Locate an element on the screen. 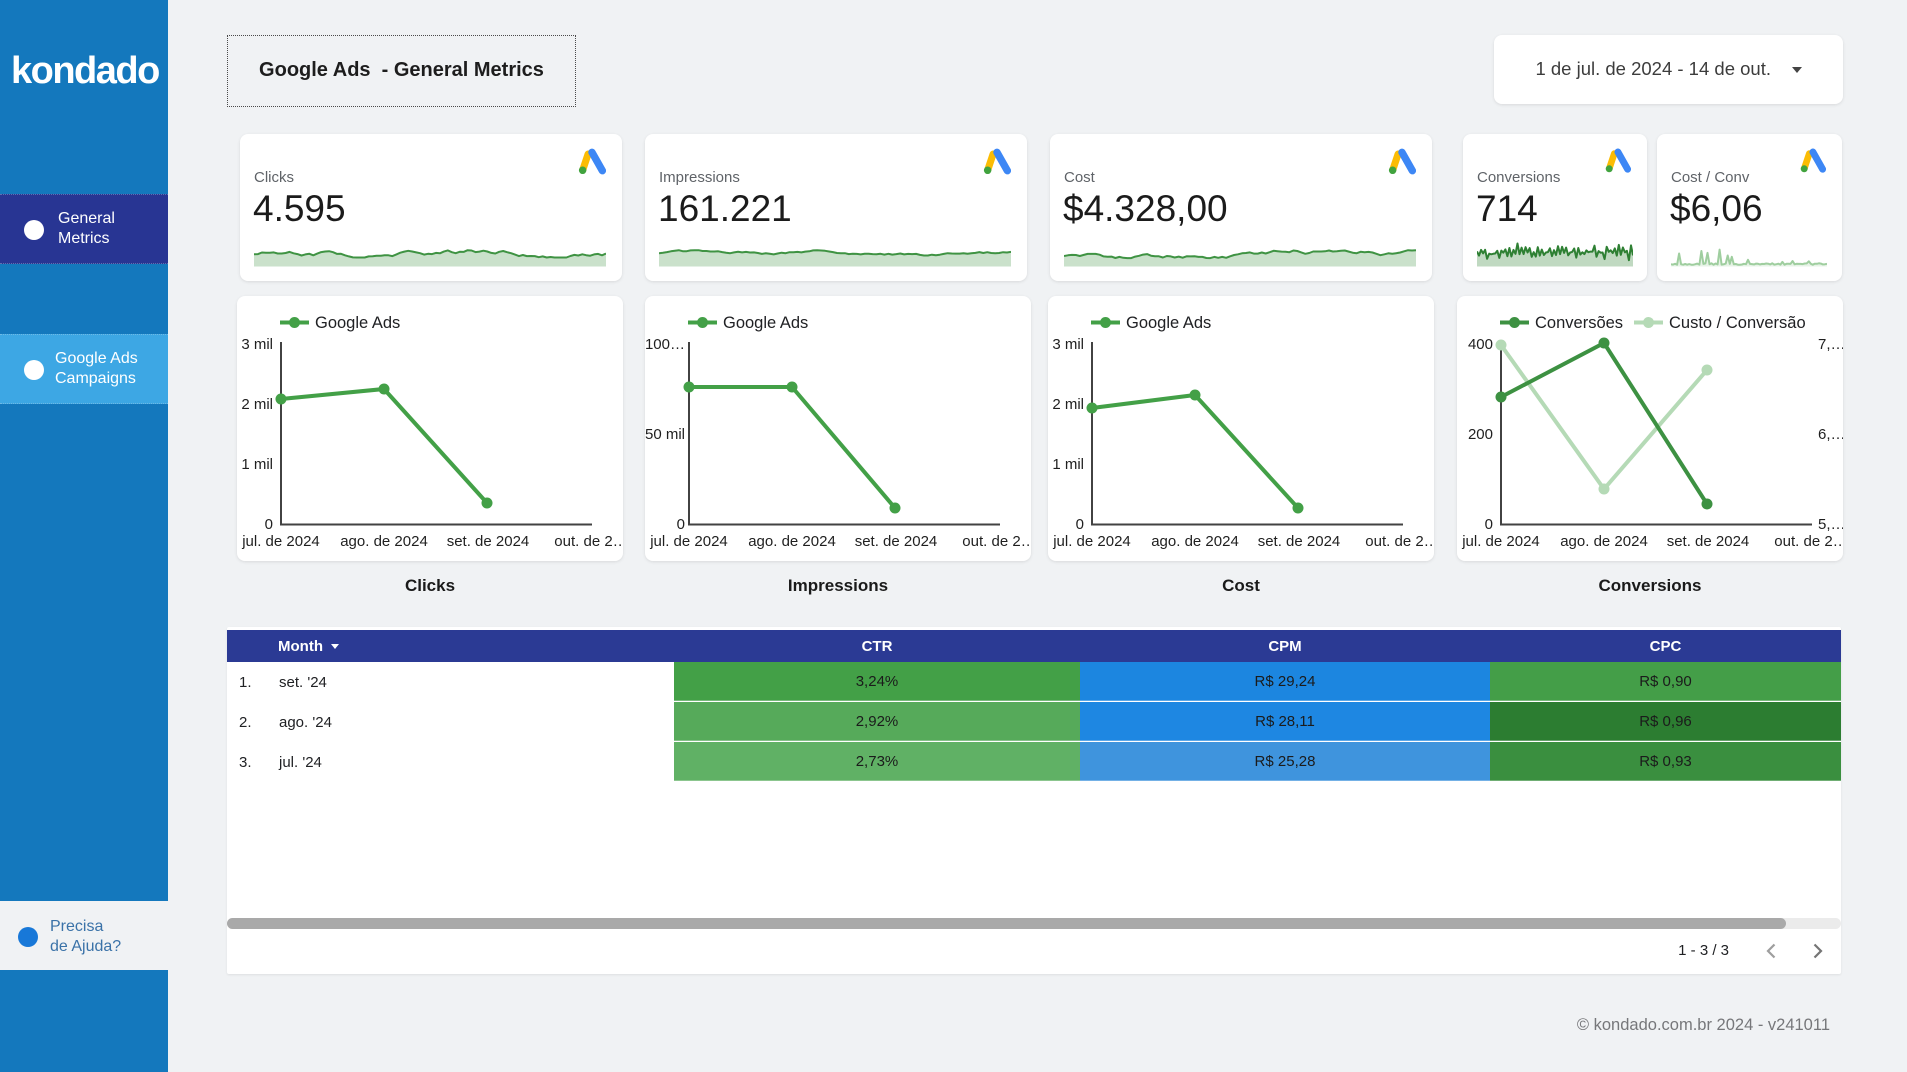  svg-text: Conversões is located at coordinates (1579, 323).